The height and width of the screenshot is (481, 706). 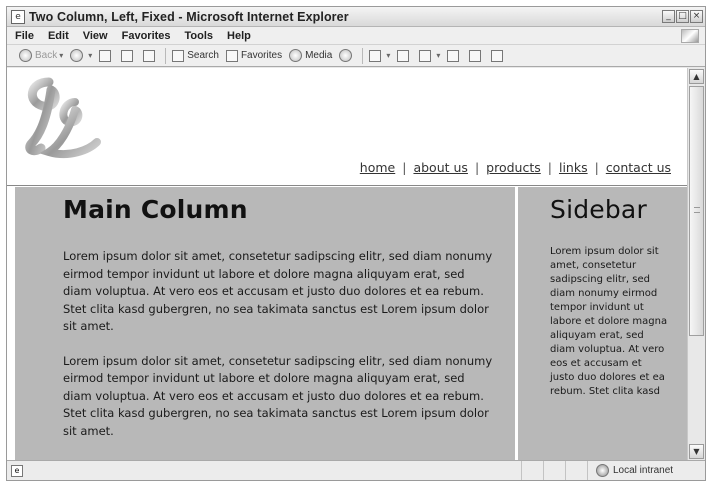 I want to click on messenger-button, so click(x=476, y=55).